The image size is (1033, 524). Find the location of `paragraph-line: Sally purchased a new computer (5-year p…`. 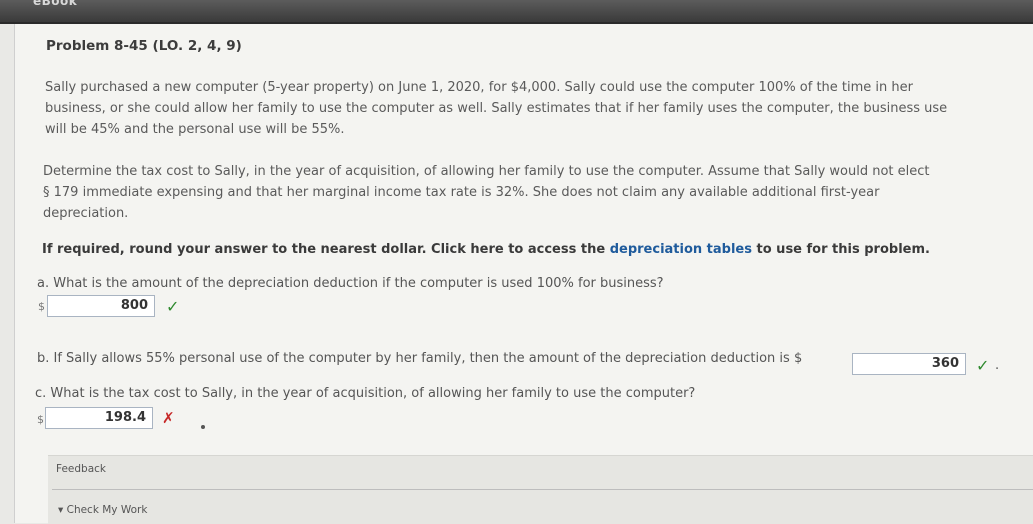

paragraph-line: Sally purchased a new computer (5-year p… is located at coordinates (479, 87).